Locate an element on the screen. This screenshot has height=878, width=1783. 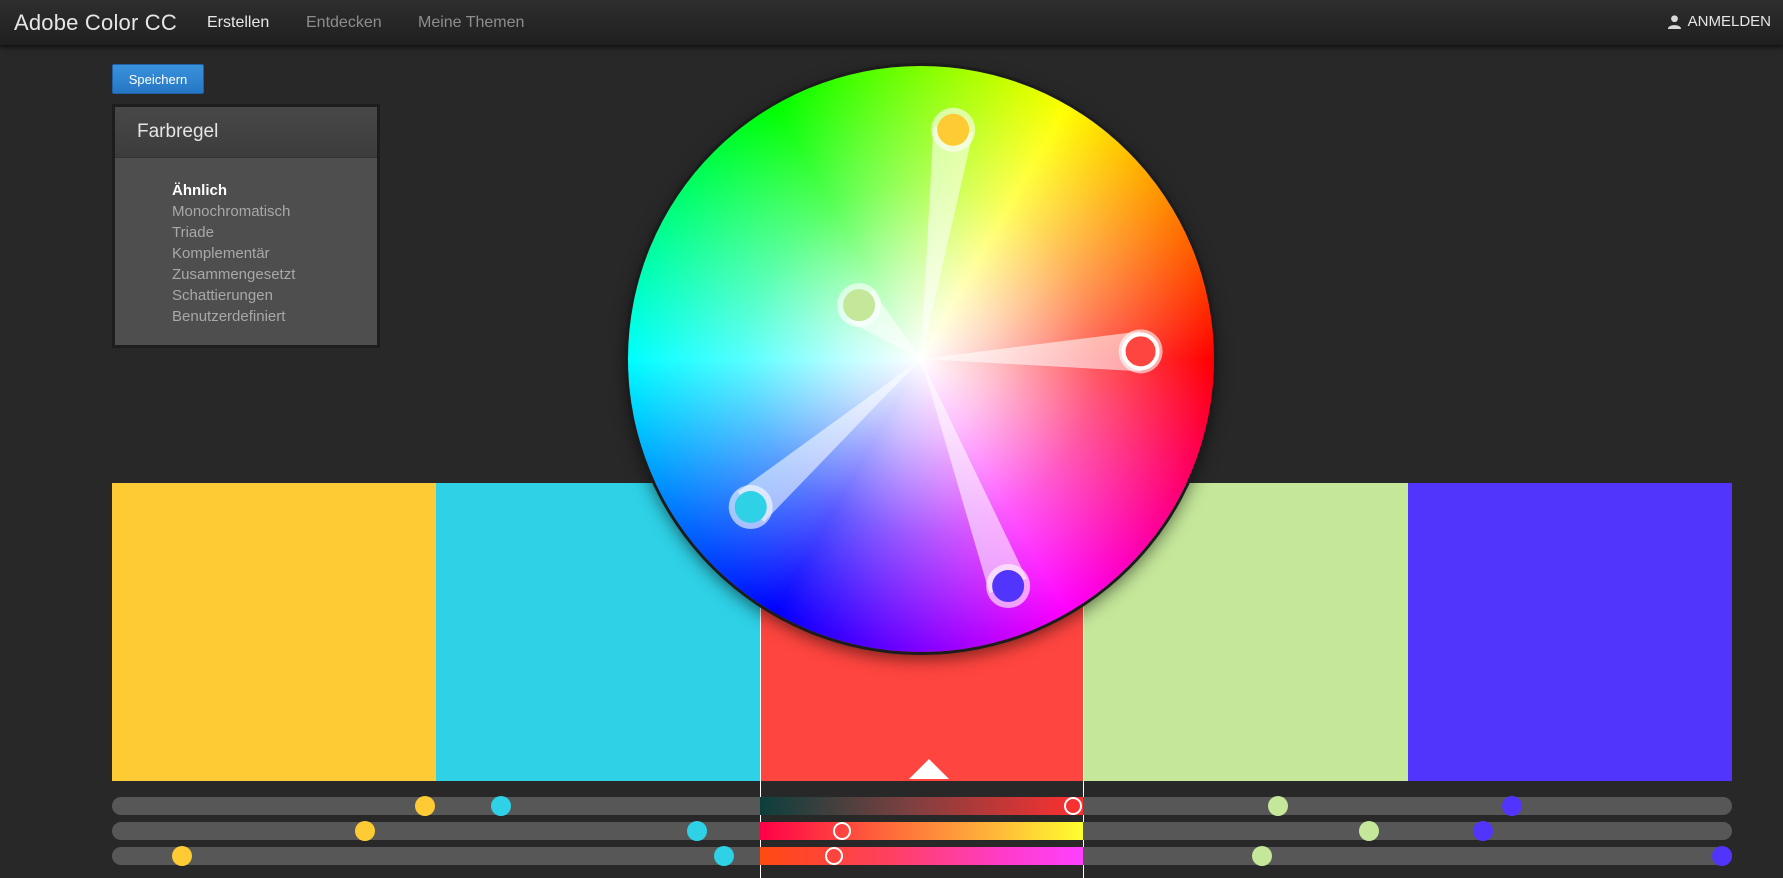
rule-option-schattierungen: Schattierungen is located at coordinates (274, 295).